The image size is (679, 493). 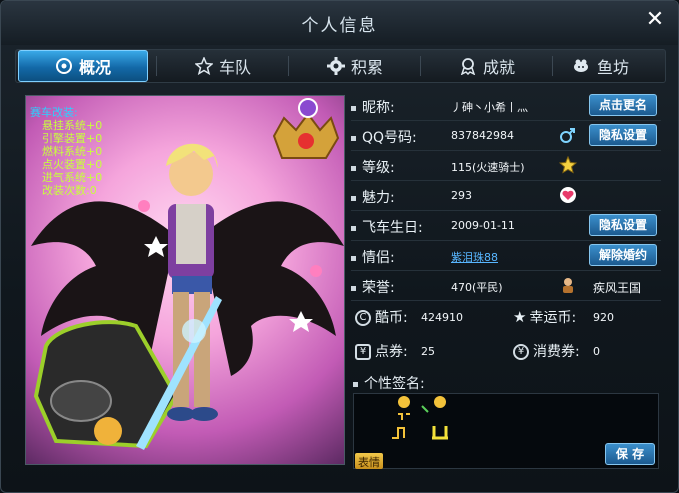 What do you see at coordinates (630, 454) in the screenshot?
I see `save-button: 保 存` at bounding box center [630, 454].